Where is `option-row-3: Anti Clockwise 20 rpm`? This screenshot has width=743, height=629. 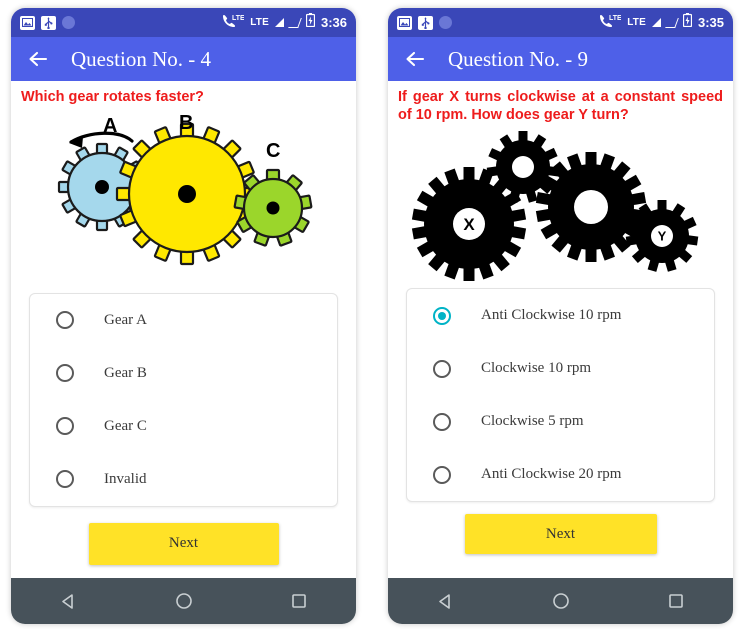
option-row-3: Anti Clockwise 20 rpm is located at coordinates (560, 474).